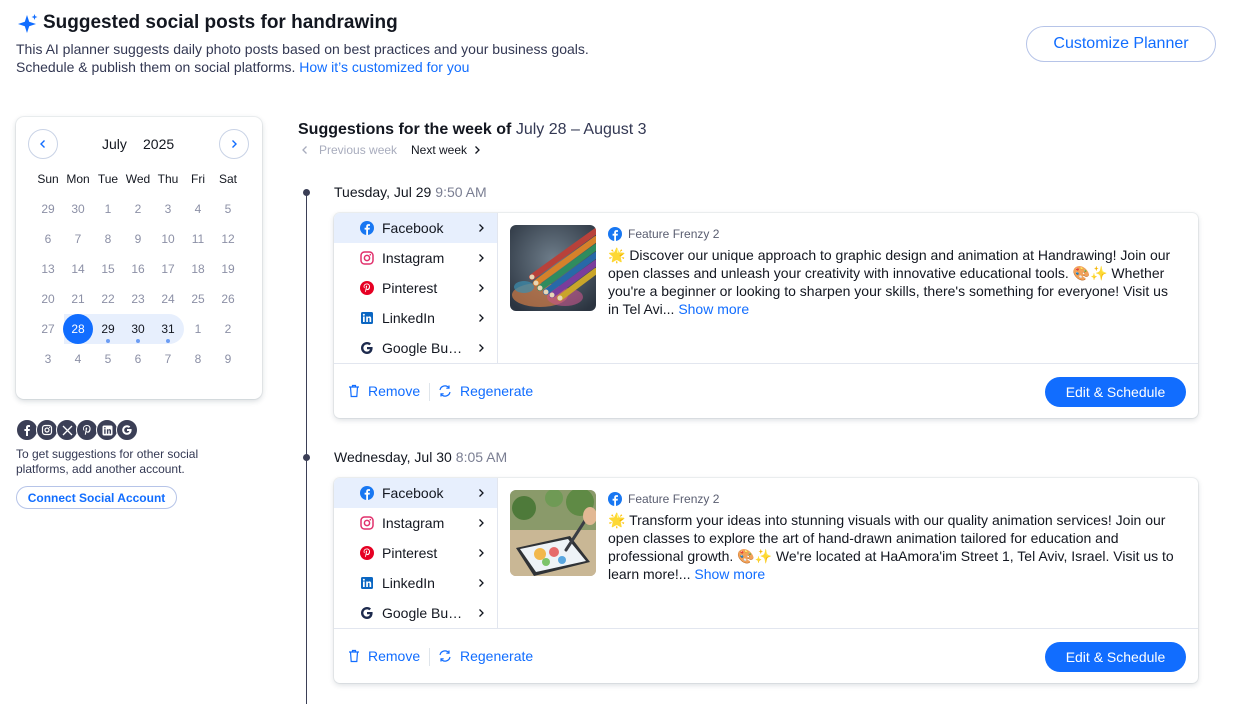 This screenshot has height=704, width=1233. Describe the element at coordinates (78, 299) in the screenshot. I see `calendar-day: 21` at that location.